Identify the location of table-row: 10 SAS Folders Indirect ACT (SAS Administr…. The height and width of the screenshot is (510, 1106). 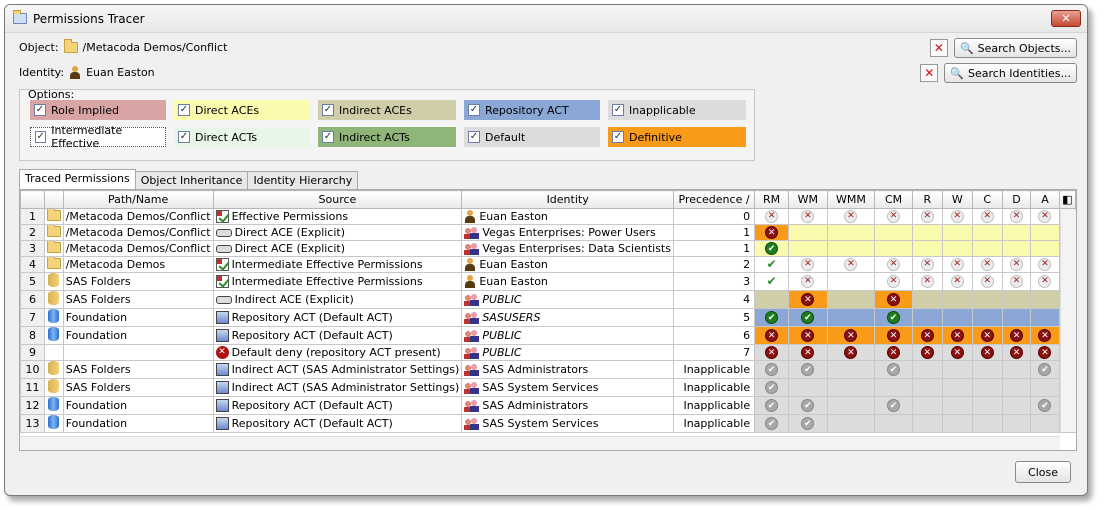
(548, 369).